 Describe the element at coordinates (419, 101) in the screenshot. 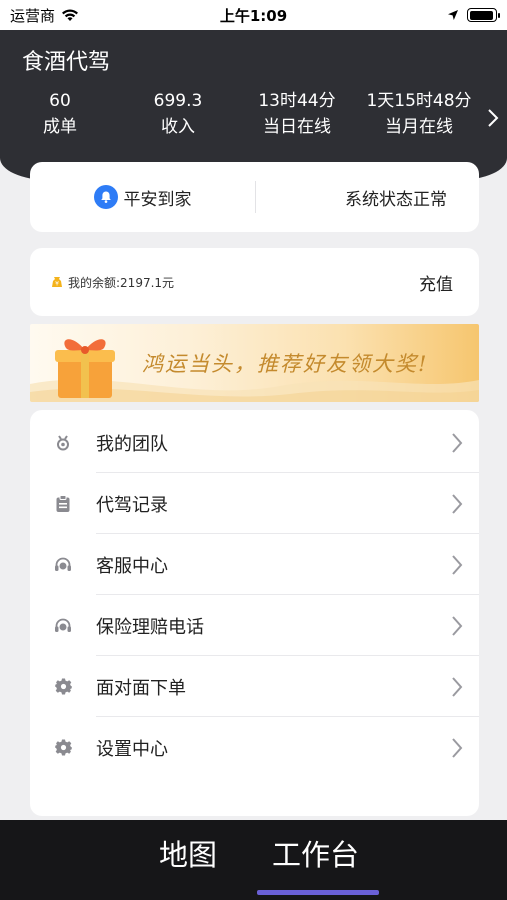

I see `stat-value: 1天15时48分` at that location.